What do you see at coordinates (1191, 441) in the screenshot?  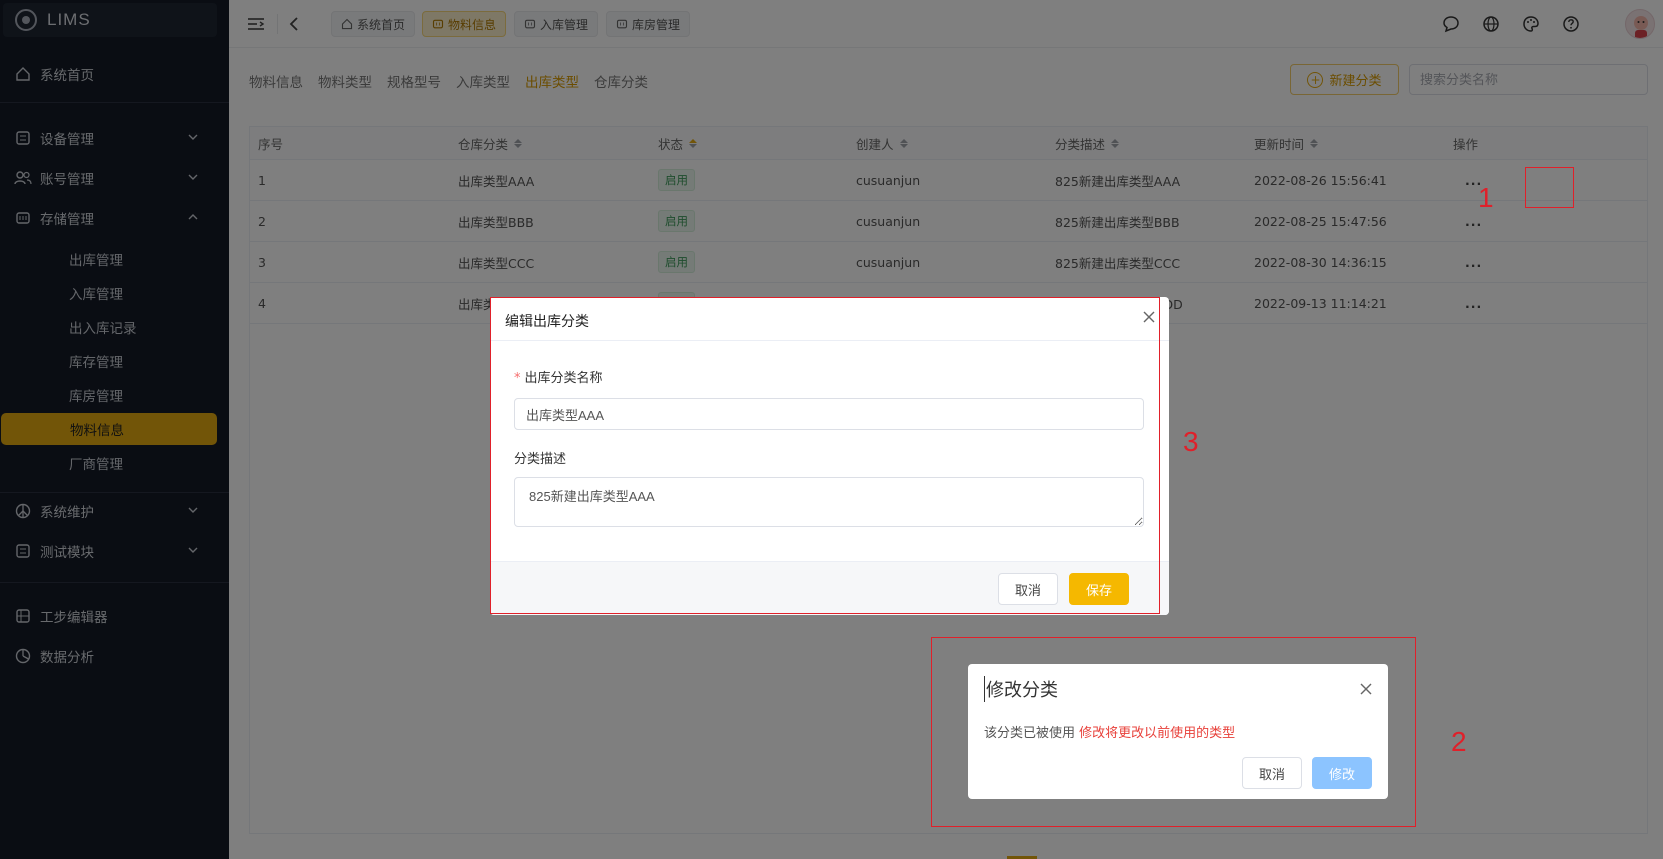 I see `annotation-label-3: 3` at bounding box center [1191, 441].